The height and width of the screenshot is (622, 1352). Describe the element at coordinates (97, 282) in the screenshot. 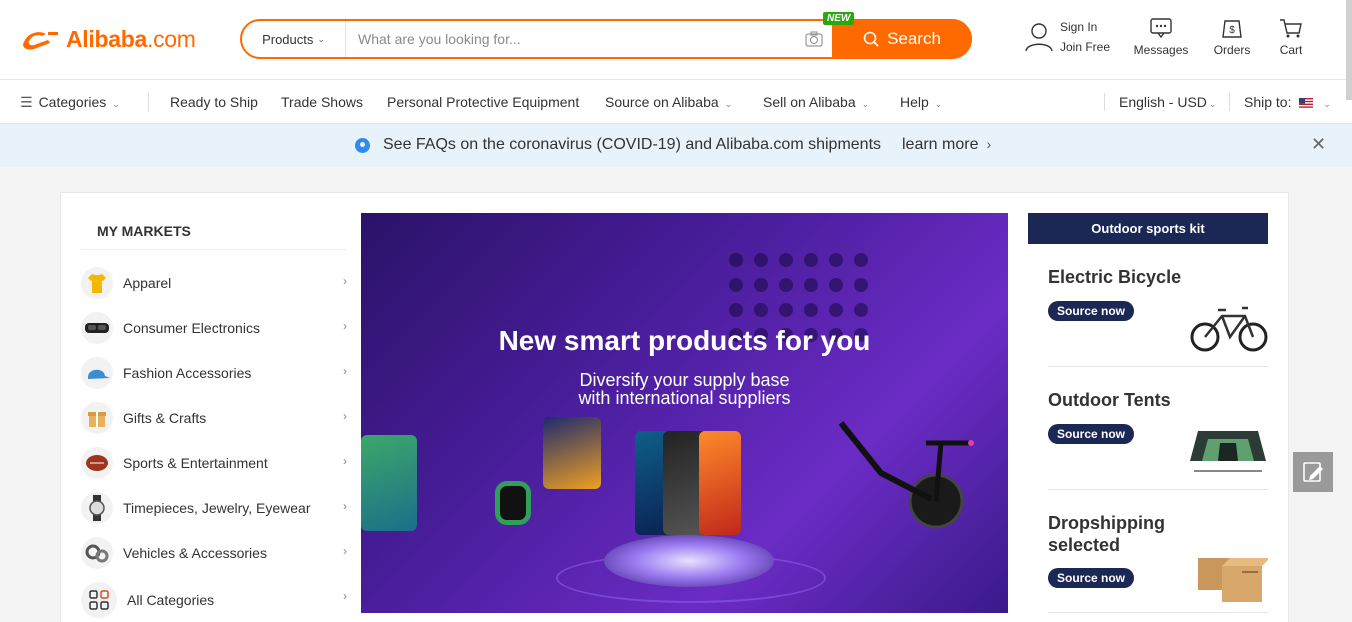

I see `shirt-icon` at that location.